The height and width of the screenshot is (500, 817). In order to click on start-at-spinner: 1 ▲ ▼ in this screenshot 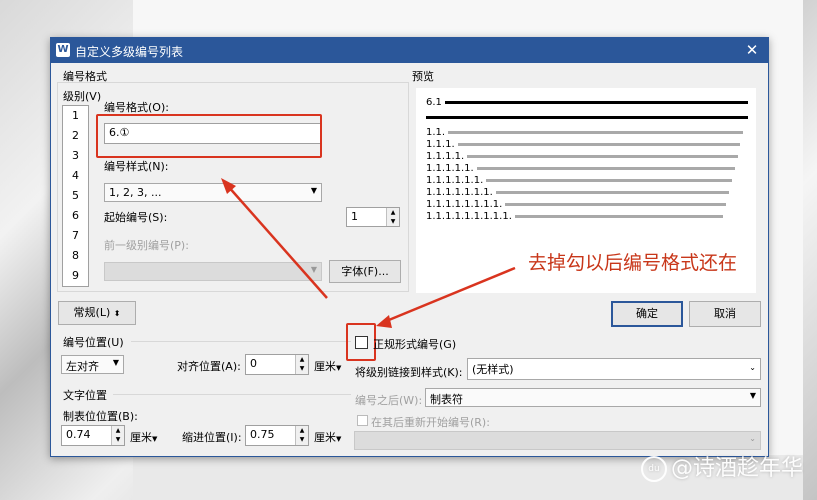, I will do `click(373, 217)`.